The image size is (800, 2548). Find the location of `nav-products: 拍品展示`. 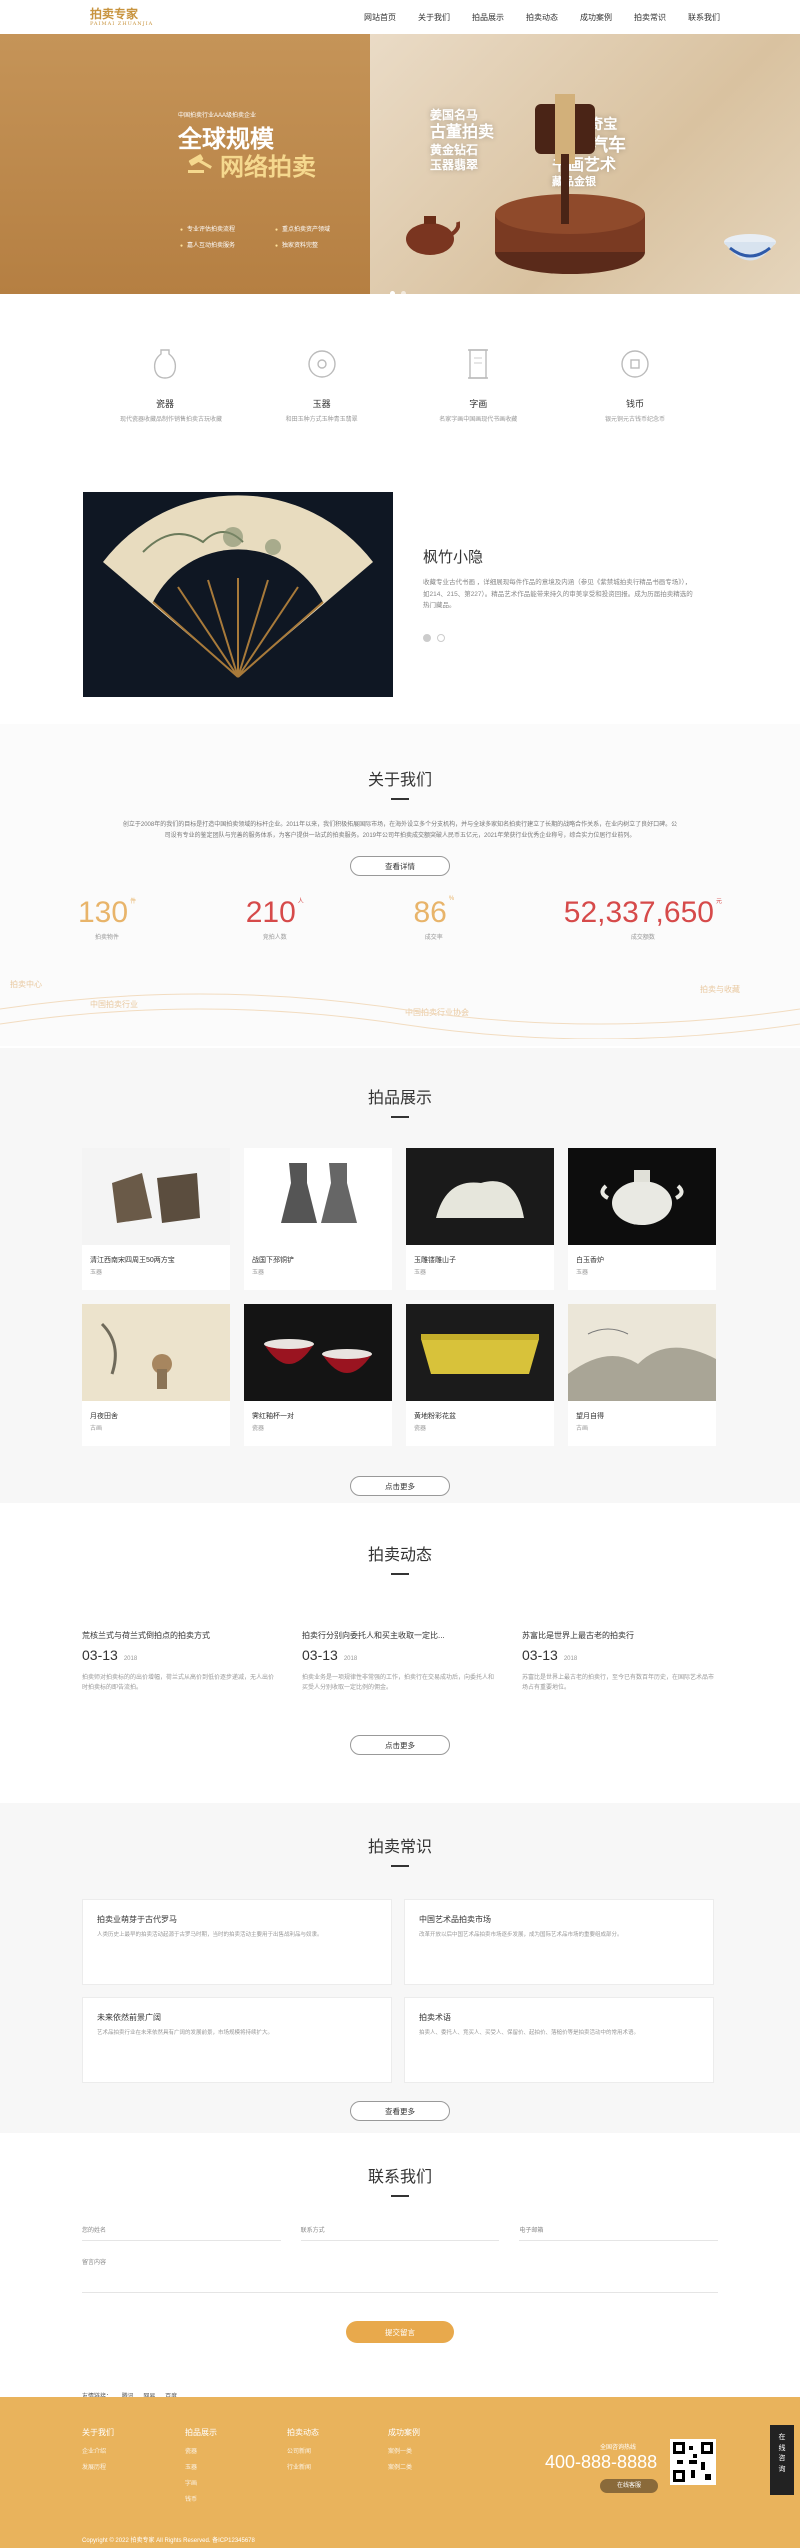

nav-products: 拍品展示 is located at coordinates (488, 17).